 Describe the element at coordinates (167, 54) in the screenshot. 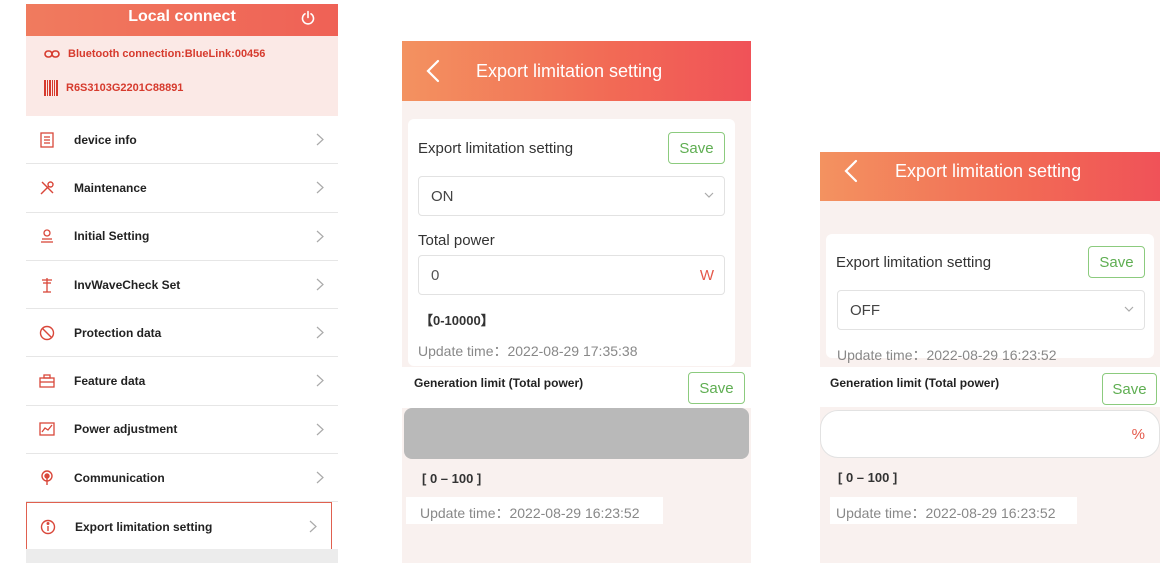

I see `bluetooth-label: Bluetooth connection:BlueLink:00456` at that location.